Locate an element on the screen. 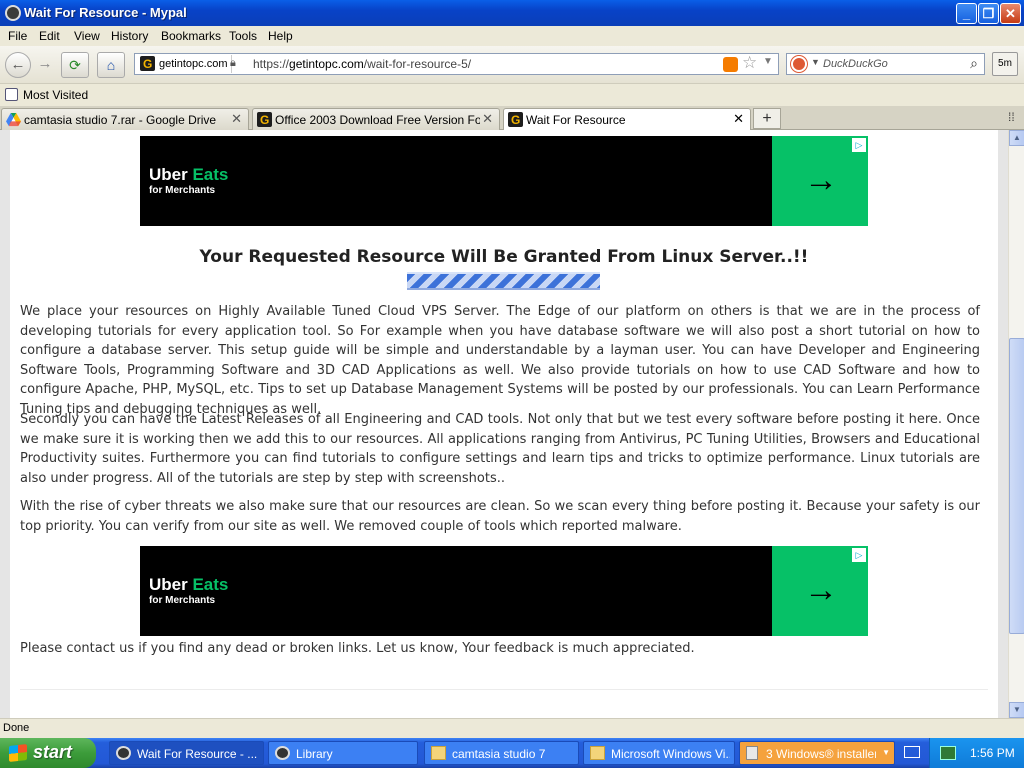  start-button: start is located at coordinates (48, 753).